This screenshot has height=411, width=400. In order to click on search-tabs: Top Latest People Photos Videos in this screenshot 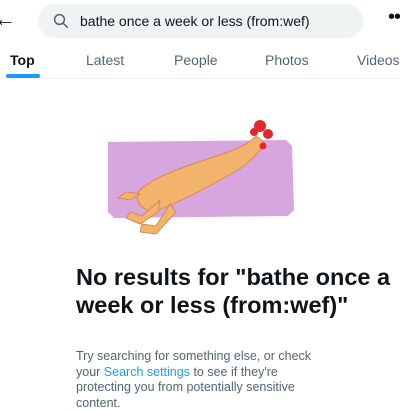, I will do `click(200, 60)`.